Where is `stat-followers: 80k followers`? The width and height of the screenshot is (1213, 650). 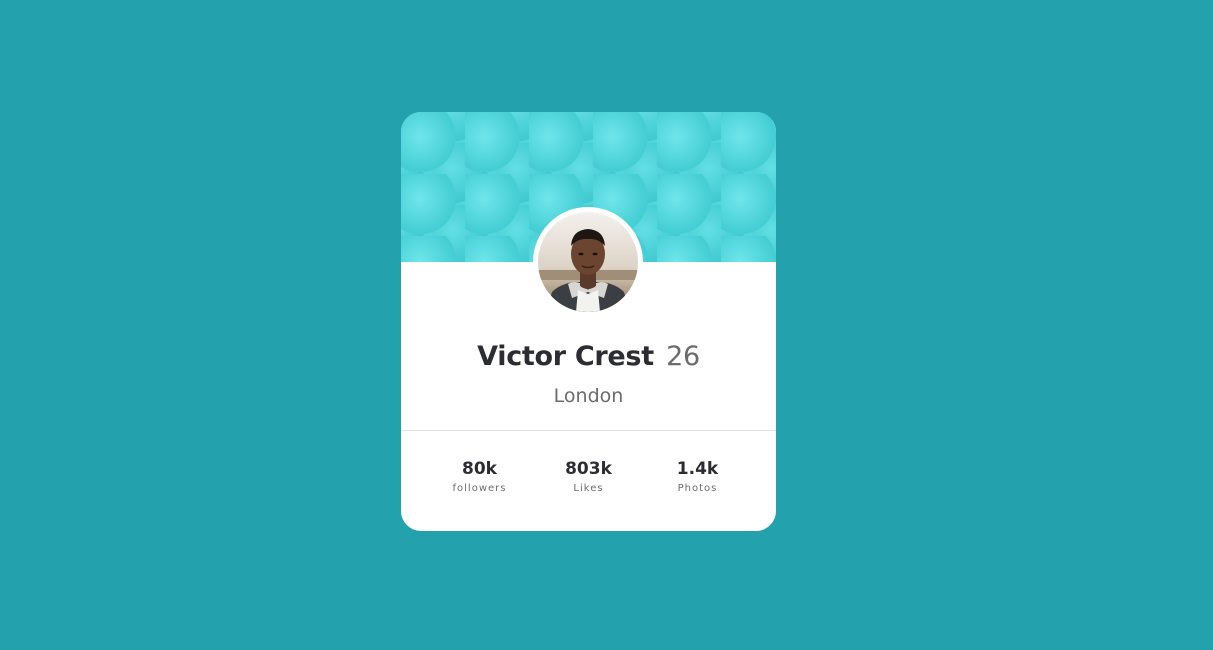
stat-followers: 80k followers is located at coordinates (479, 477).